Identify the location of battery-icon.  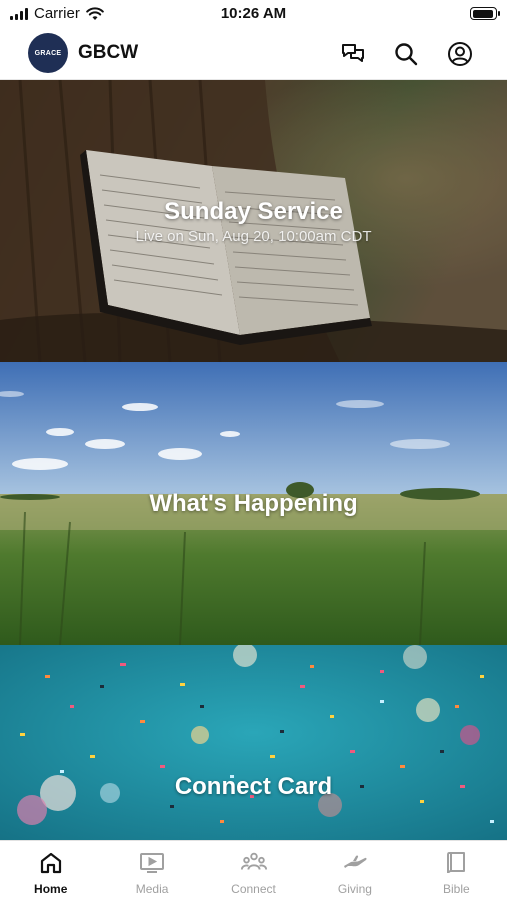
(485, 13).